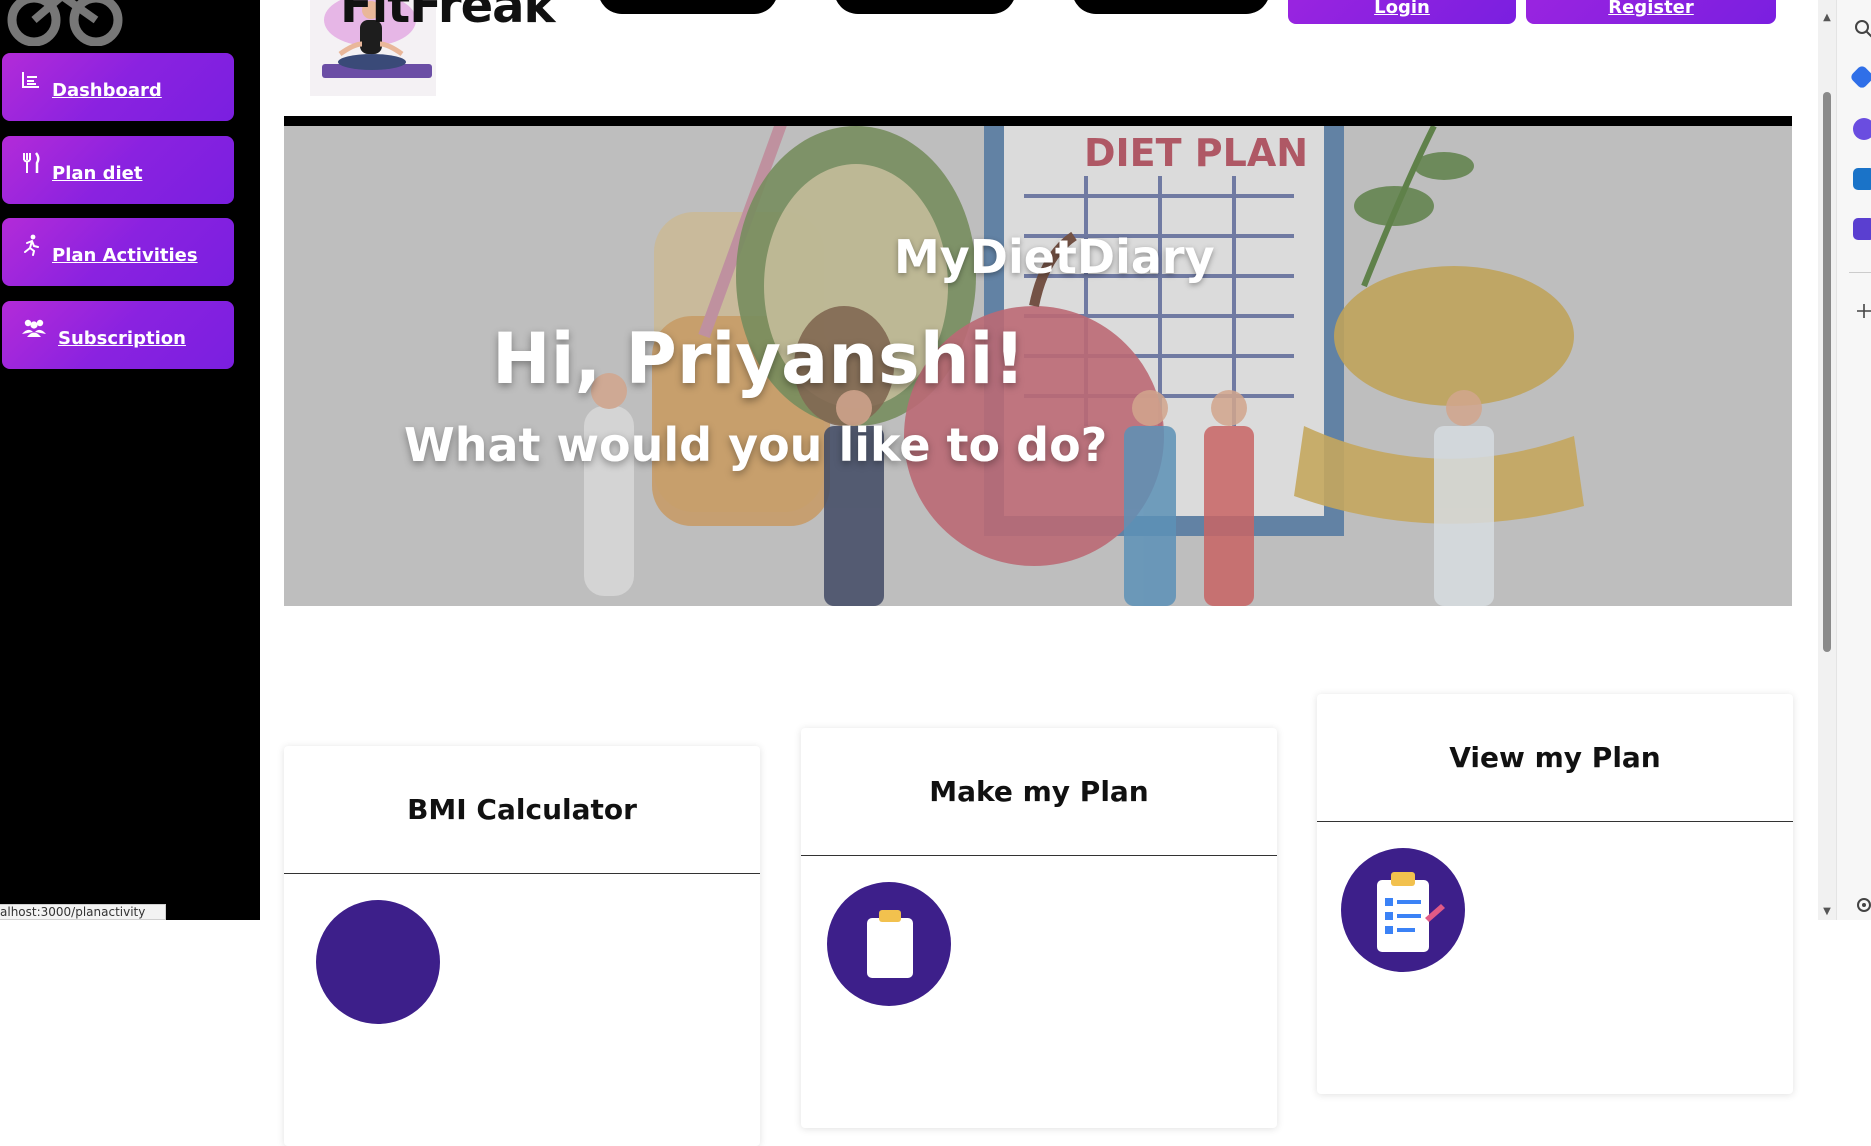 This screenshot has height=1146, width=1871. Describe the element at coordinates (756, 445) in the screenshot. I see `hero-question: What would you like to do?` at that location.